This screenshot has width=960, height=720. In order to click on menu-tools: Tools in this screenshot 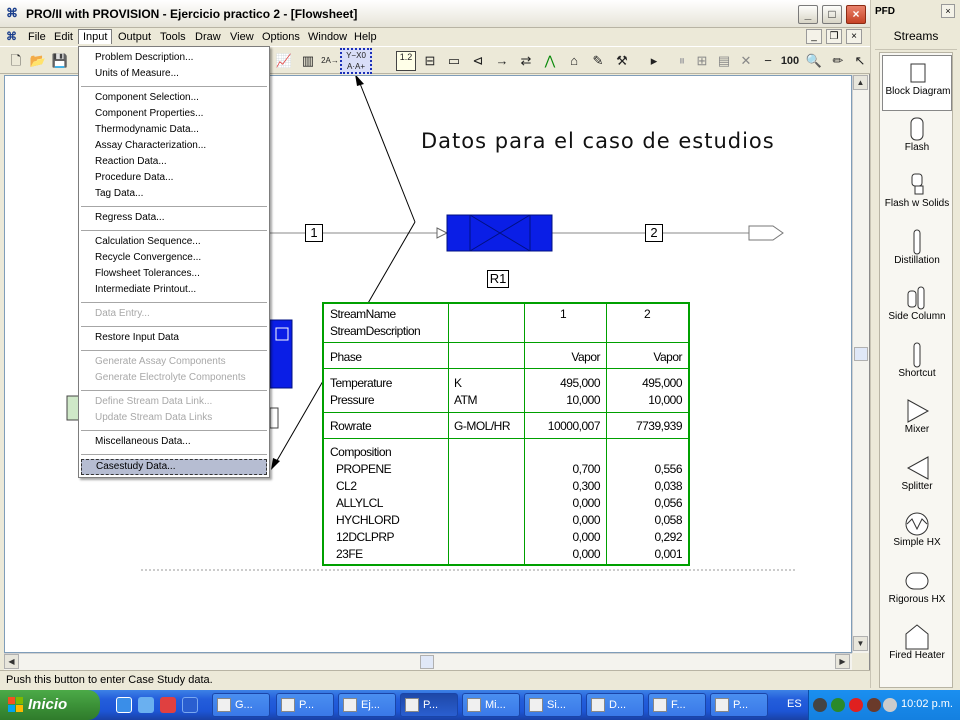, I will do `click(173, 37)`.